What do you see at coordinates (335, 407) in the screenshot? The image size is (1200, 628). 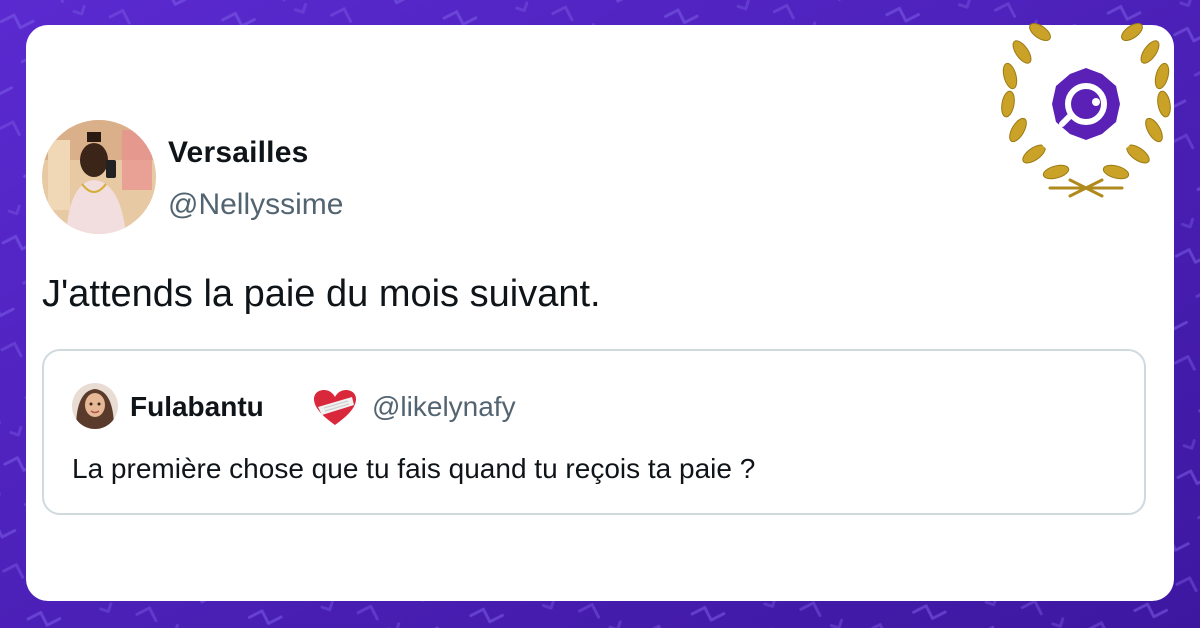 I see `bandaged-heart-icon` at bounding box center [335, 407].